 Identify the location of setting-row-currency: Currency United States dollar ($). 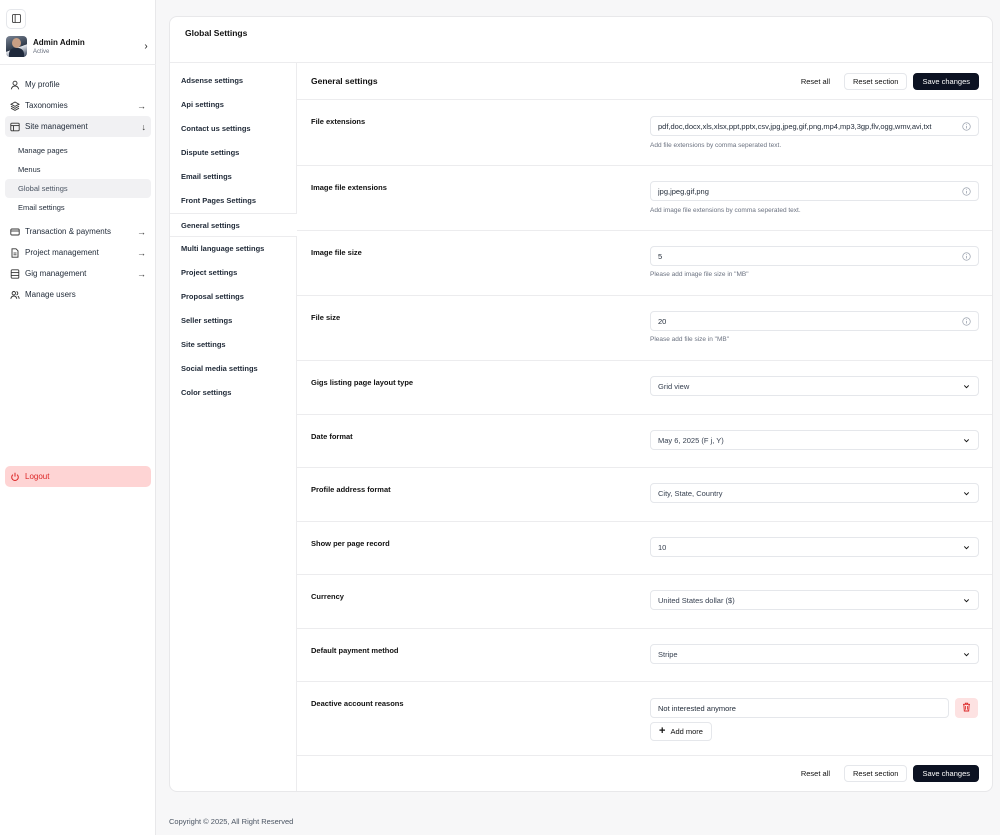
(644, 602).